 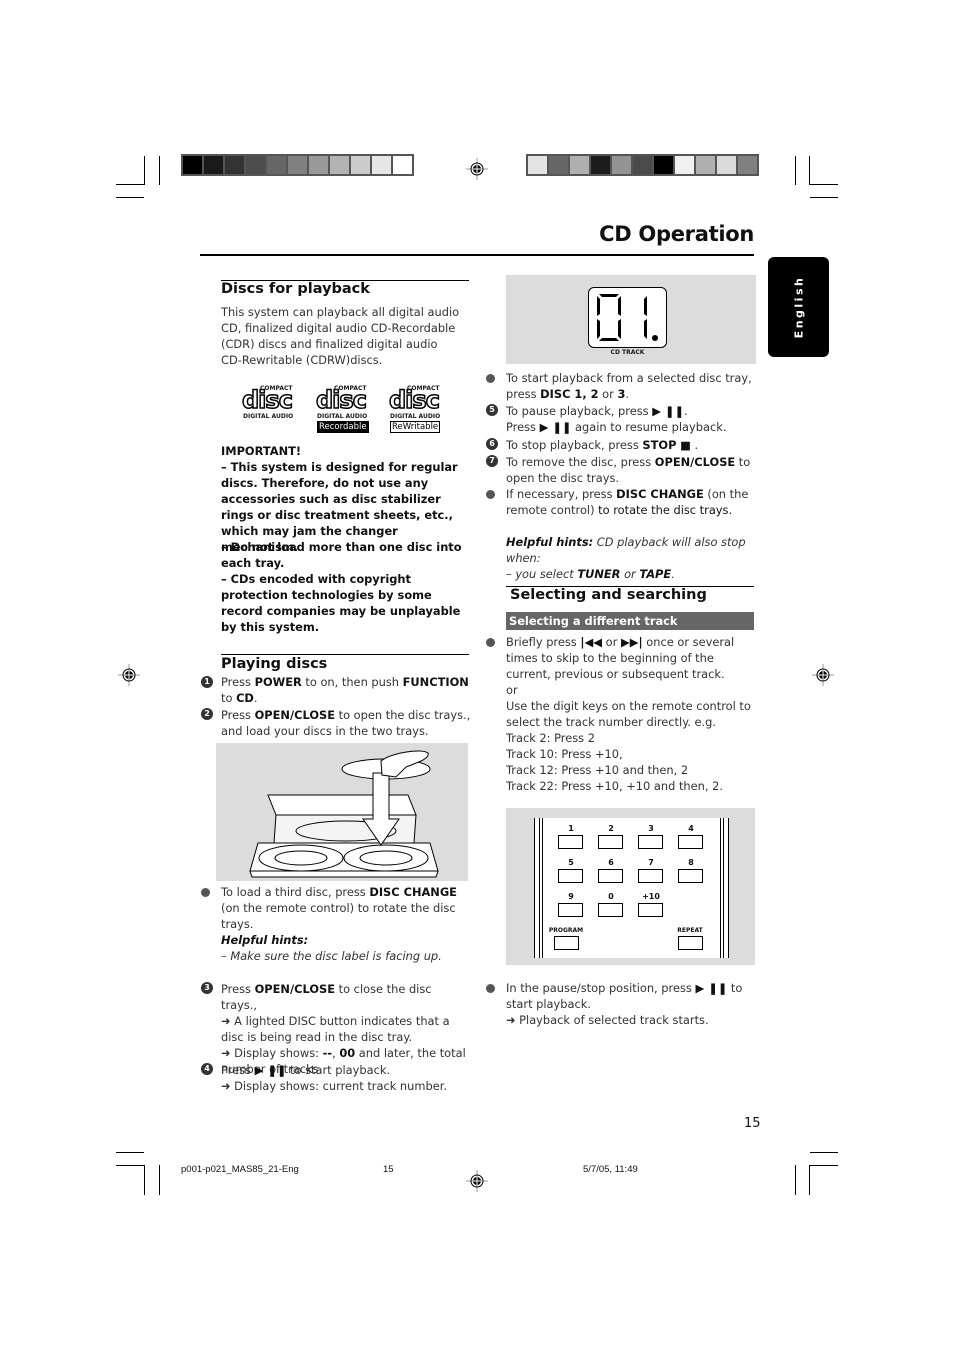 I want to click on section-divider, so click(x=345, y=654).